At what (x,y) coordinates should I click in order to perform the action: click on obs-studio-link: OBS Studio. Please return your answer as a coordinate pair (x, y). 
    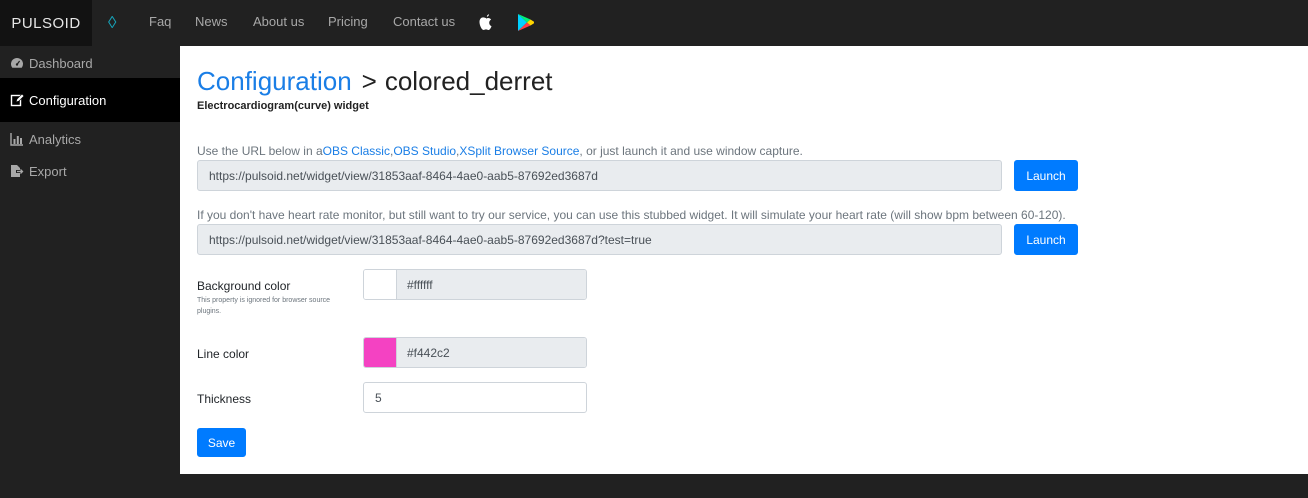
    Looking at the image, I should click on (424, 151).